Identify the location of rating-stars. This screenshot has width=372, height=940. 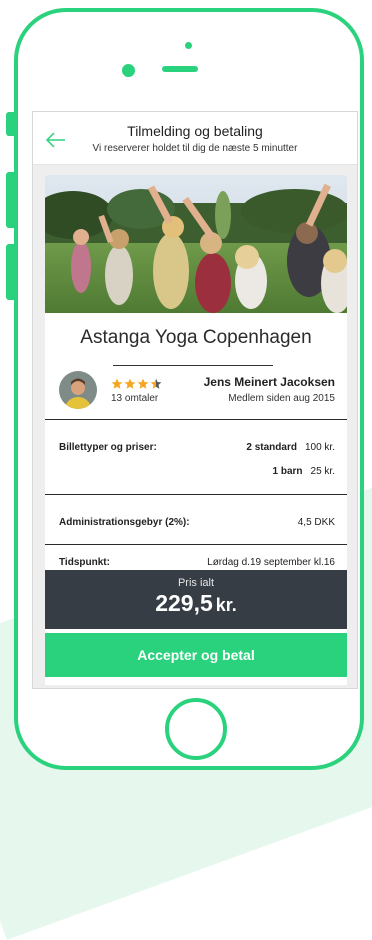
(136, 385).